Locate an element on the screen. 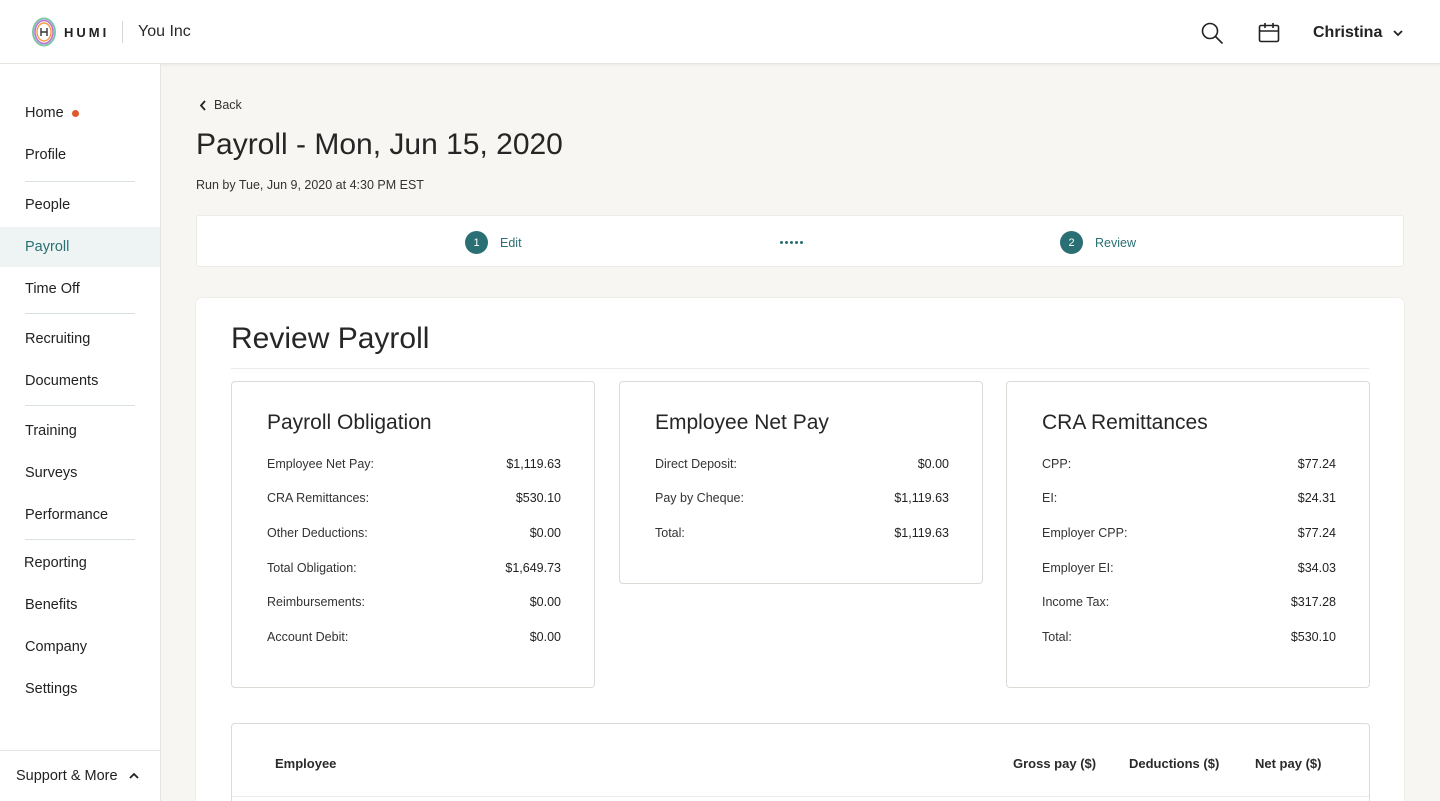 This screenshot has height=801, width=1440. step-progress-dots is located at coordinates (791, 242).